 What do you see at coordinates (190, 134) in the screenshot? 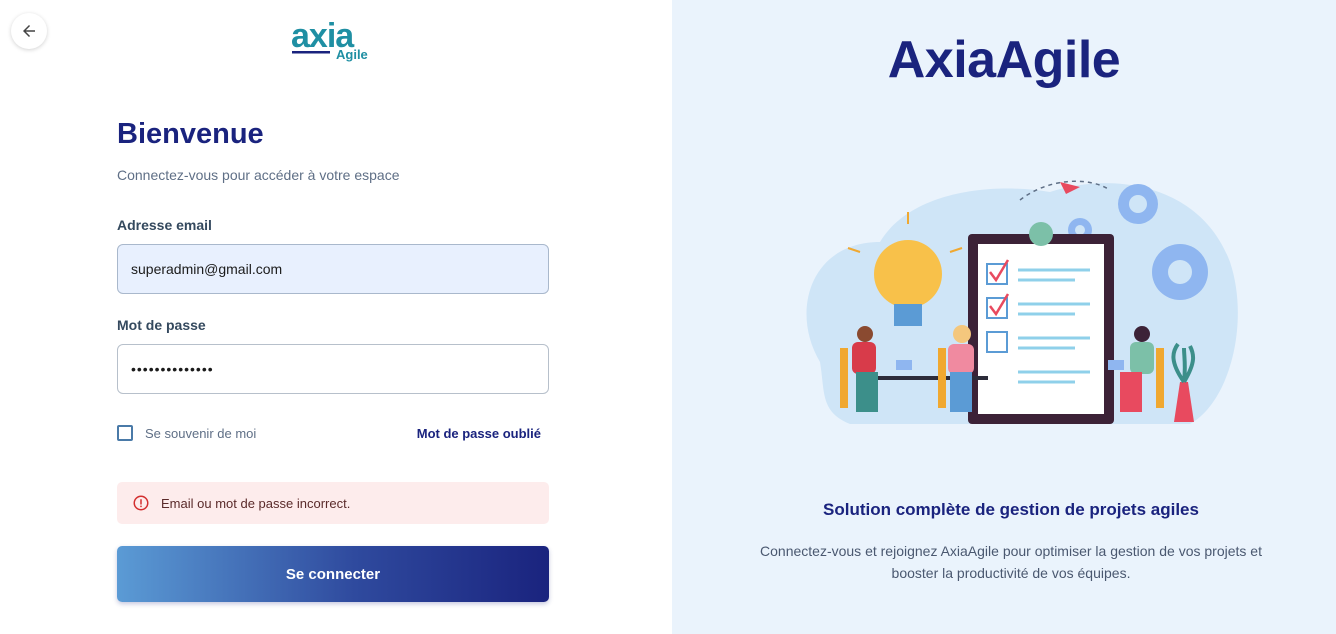
I see `page-title: Bienvenue` at bounding box center [190, 134].